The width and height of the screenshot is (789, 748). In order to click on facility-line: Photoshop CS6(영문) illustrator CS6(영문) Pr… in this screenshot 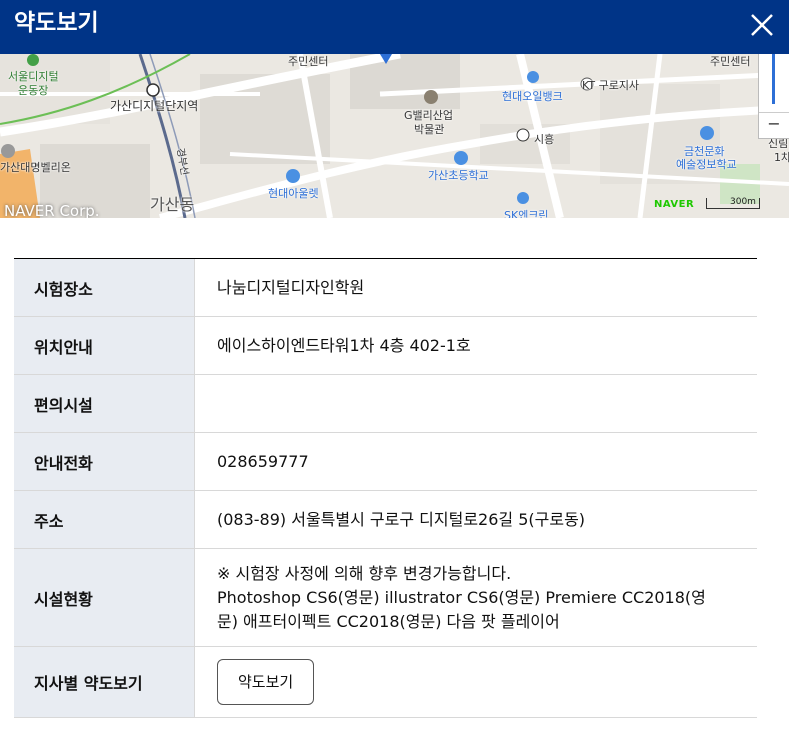, I will do `click(461, 597)`.